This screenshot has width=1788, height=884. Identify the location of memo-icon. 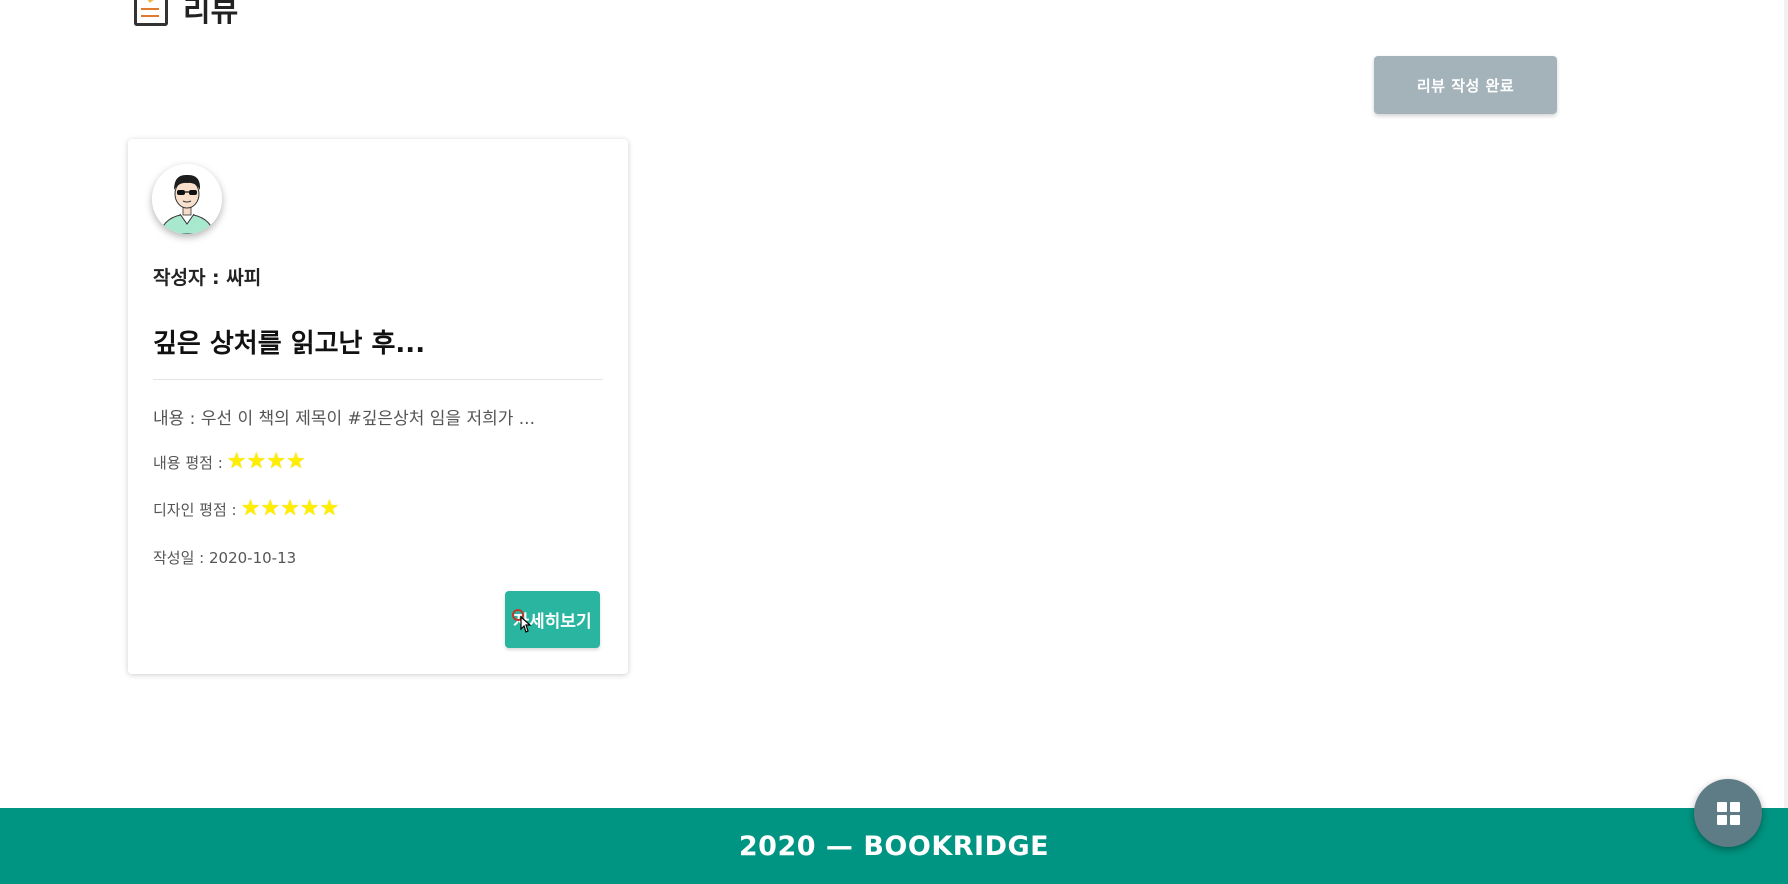
(151, 13).